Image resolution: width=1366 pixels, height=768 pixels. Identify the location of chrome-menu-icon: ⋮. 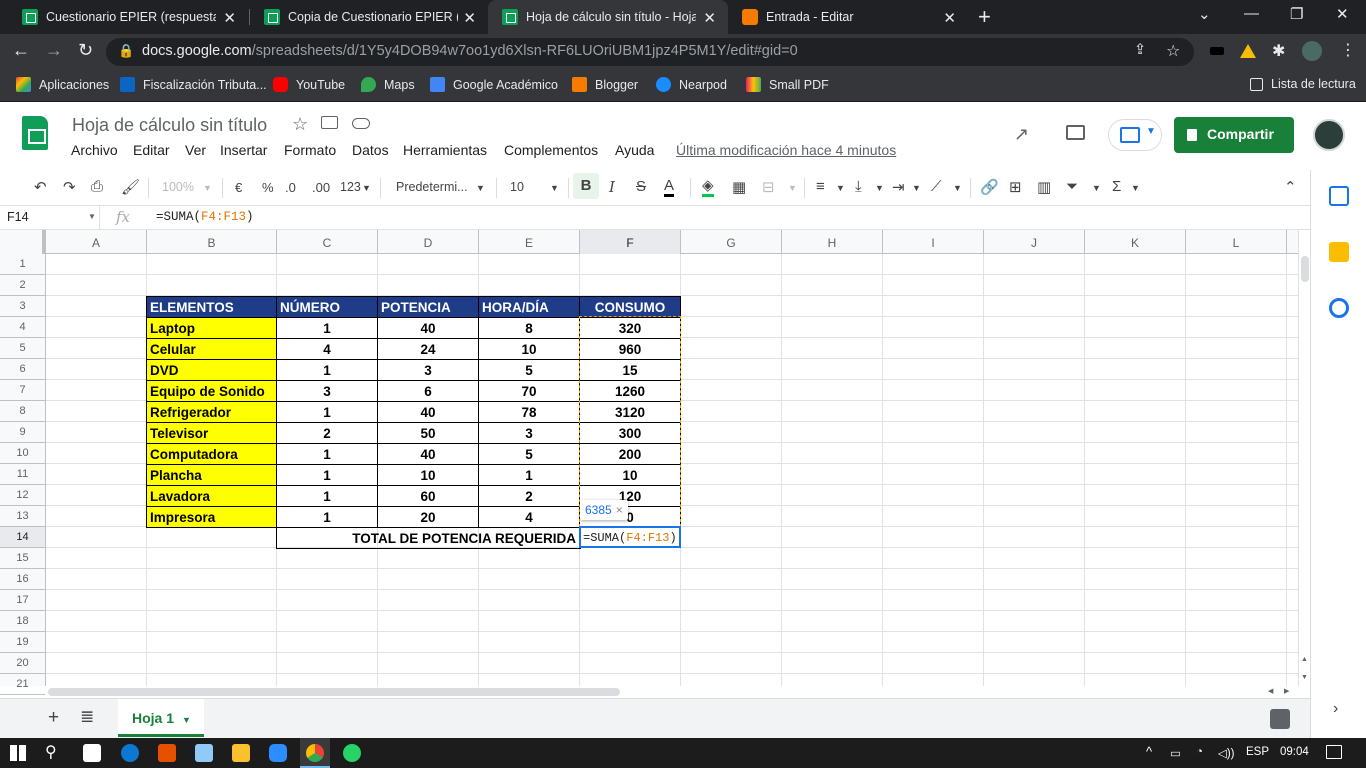
(1348, 50).